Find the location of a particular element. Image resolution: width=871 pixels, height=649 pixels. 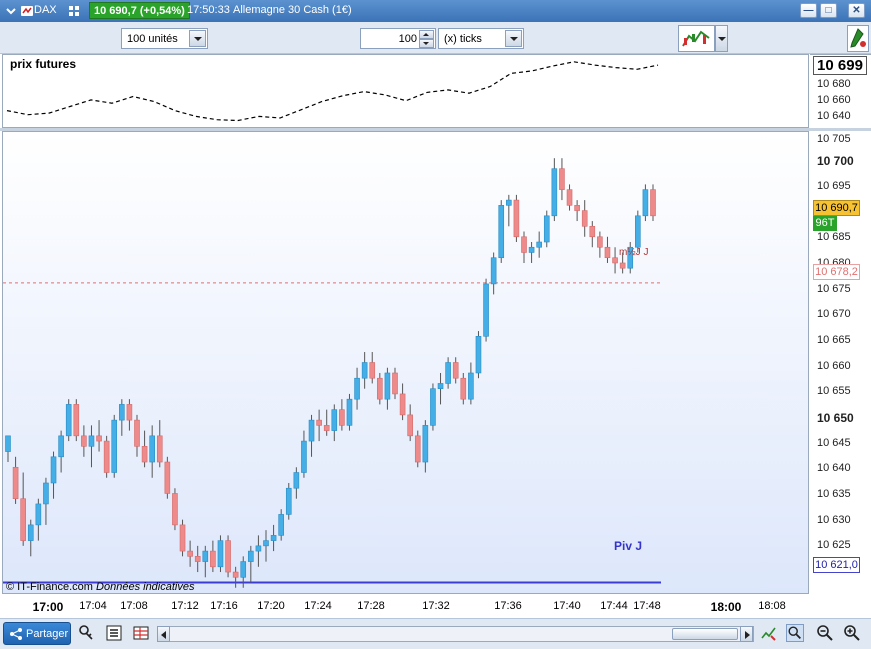

price-axis-label: 10 705 is located at coordinates (834, 139).